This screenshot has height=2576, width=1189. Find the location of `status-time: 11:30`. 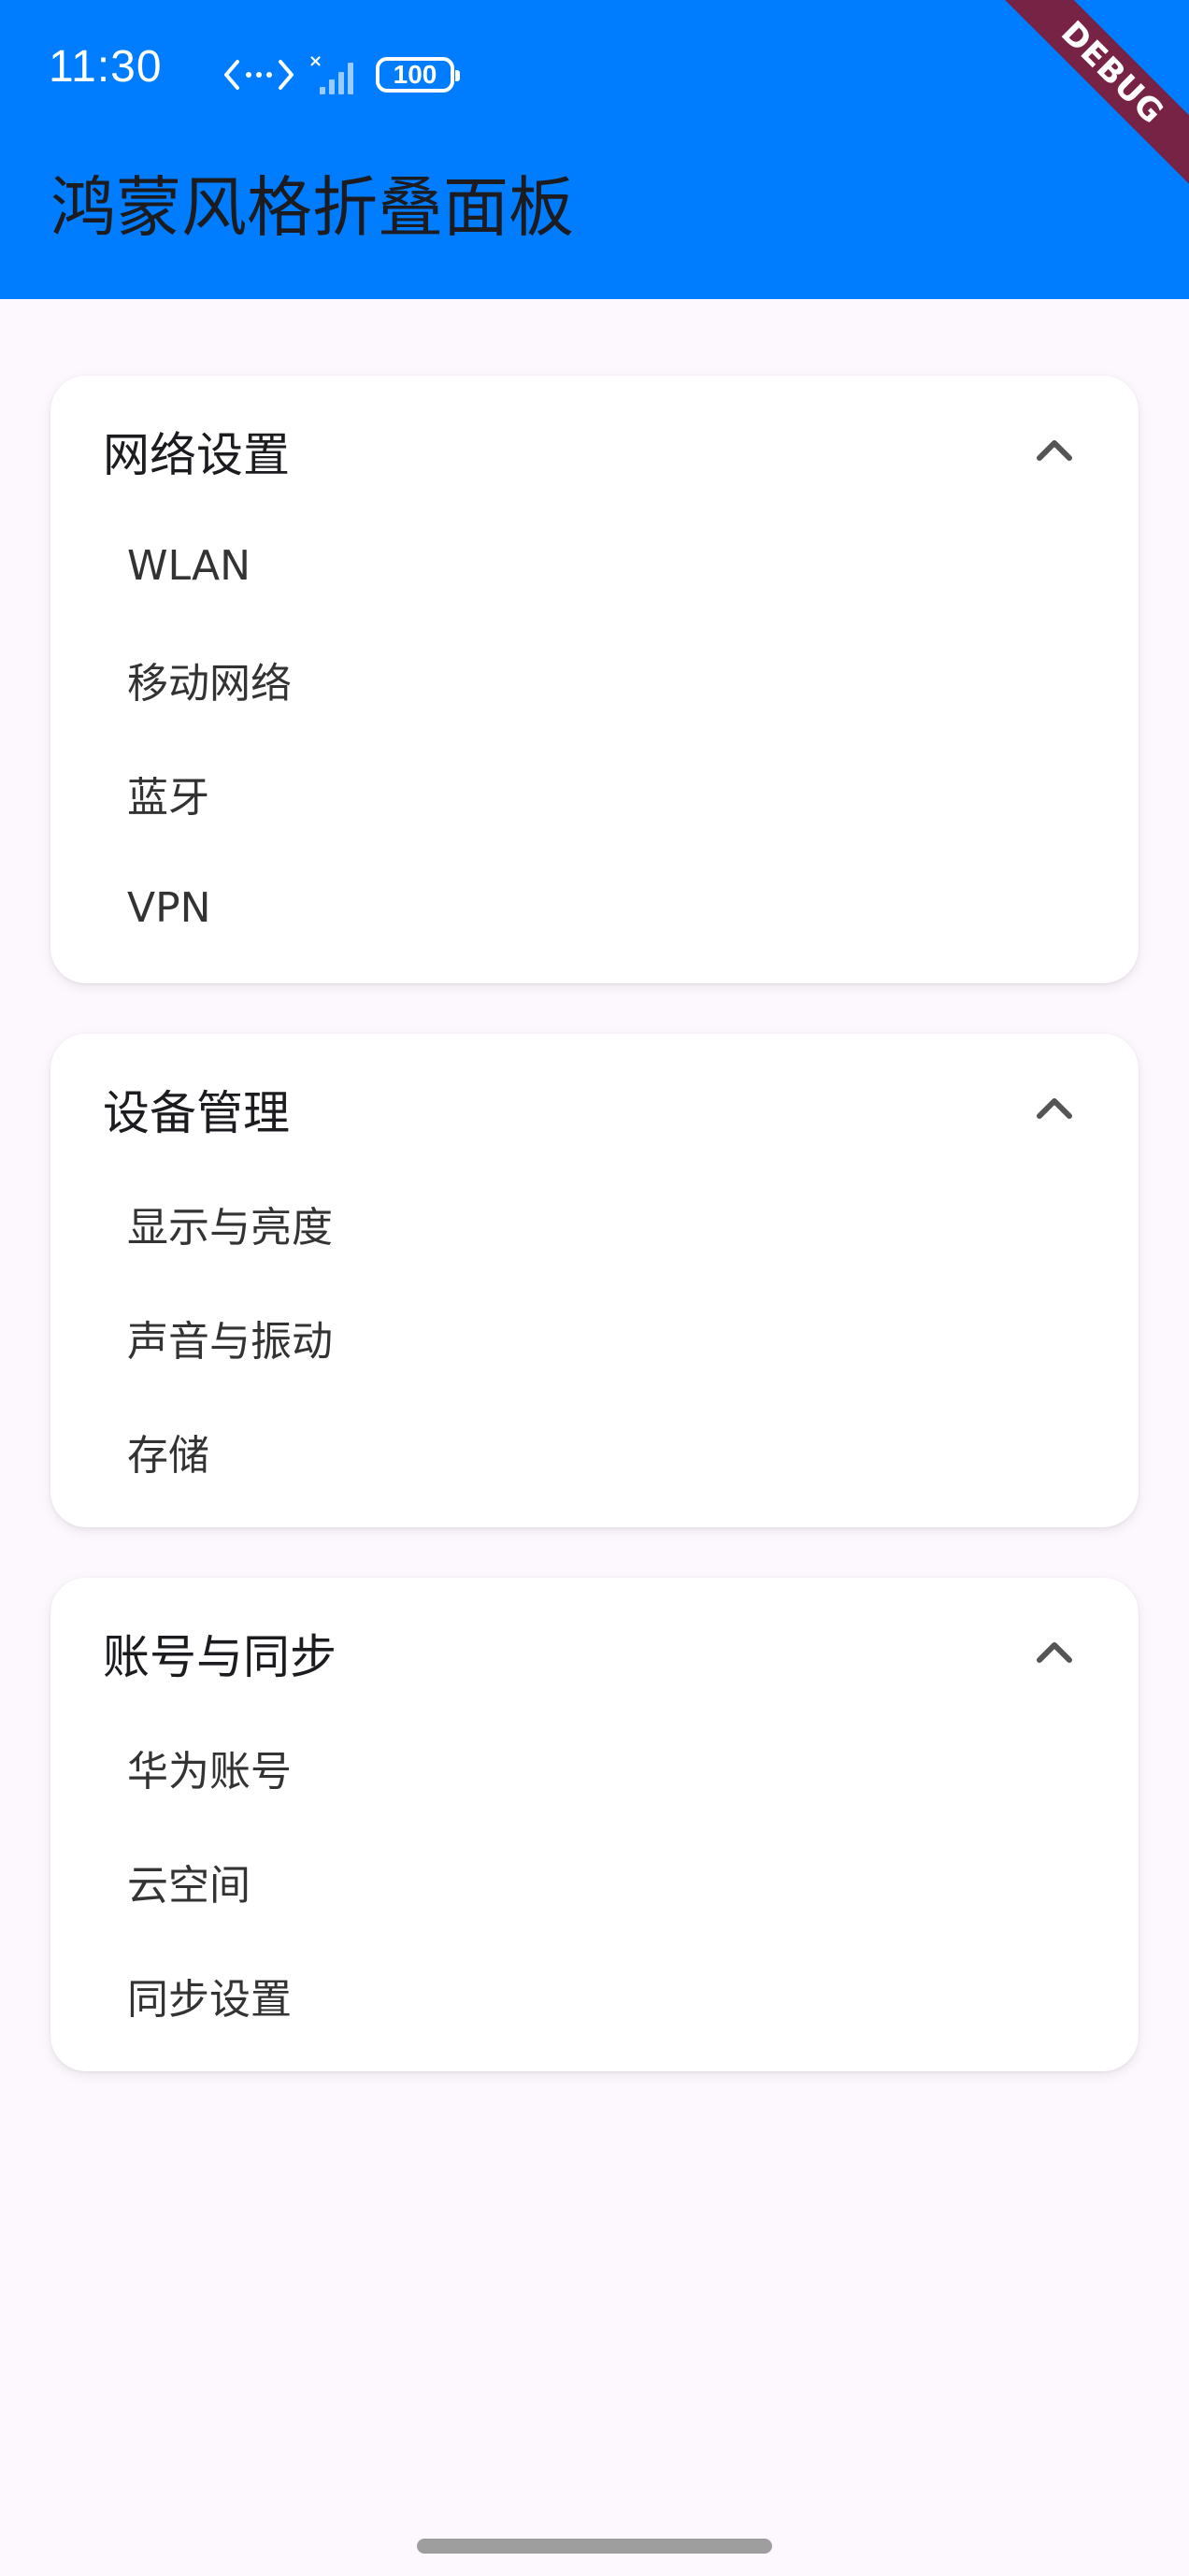

status-time: 11:30 is located at coordinates (106, 67).